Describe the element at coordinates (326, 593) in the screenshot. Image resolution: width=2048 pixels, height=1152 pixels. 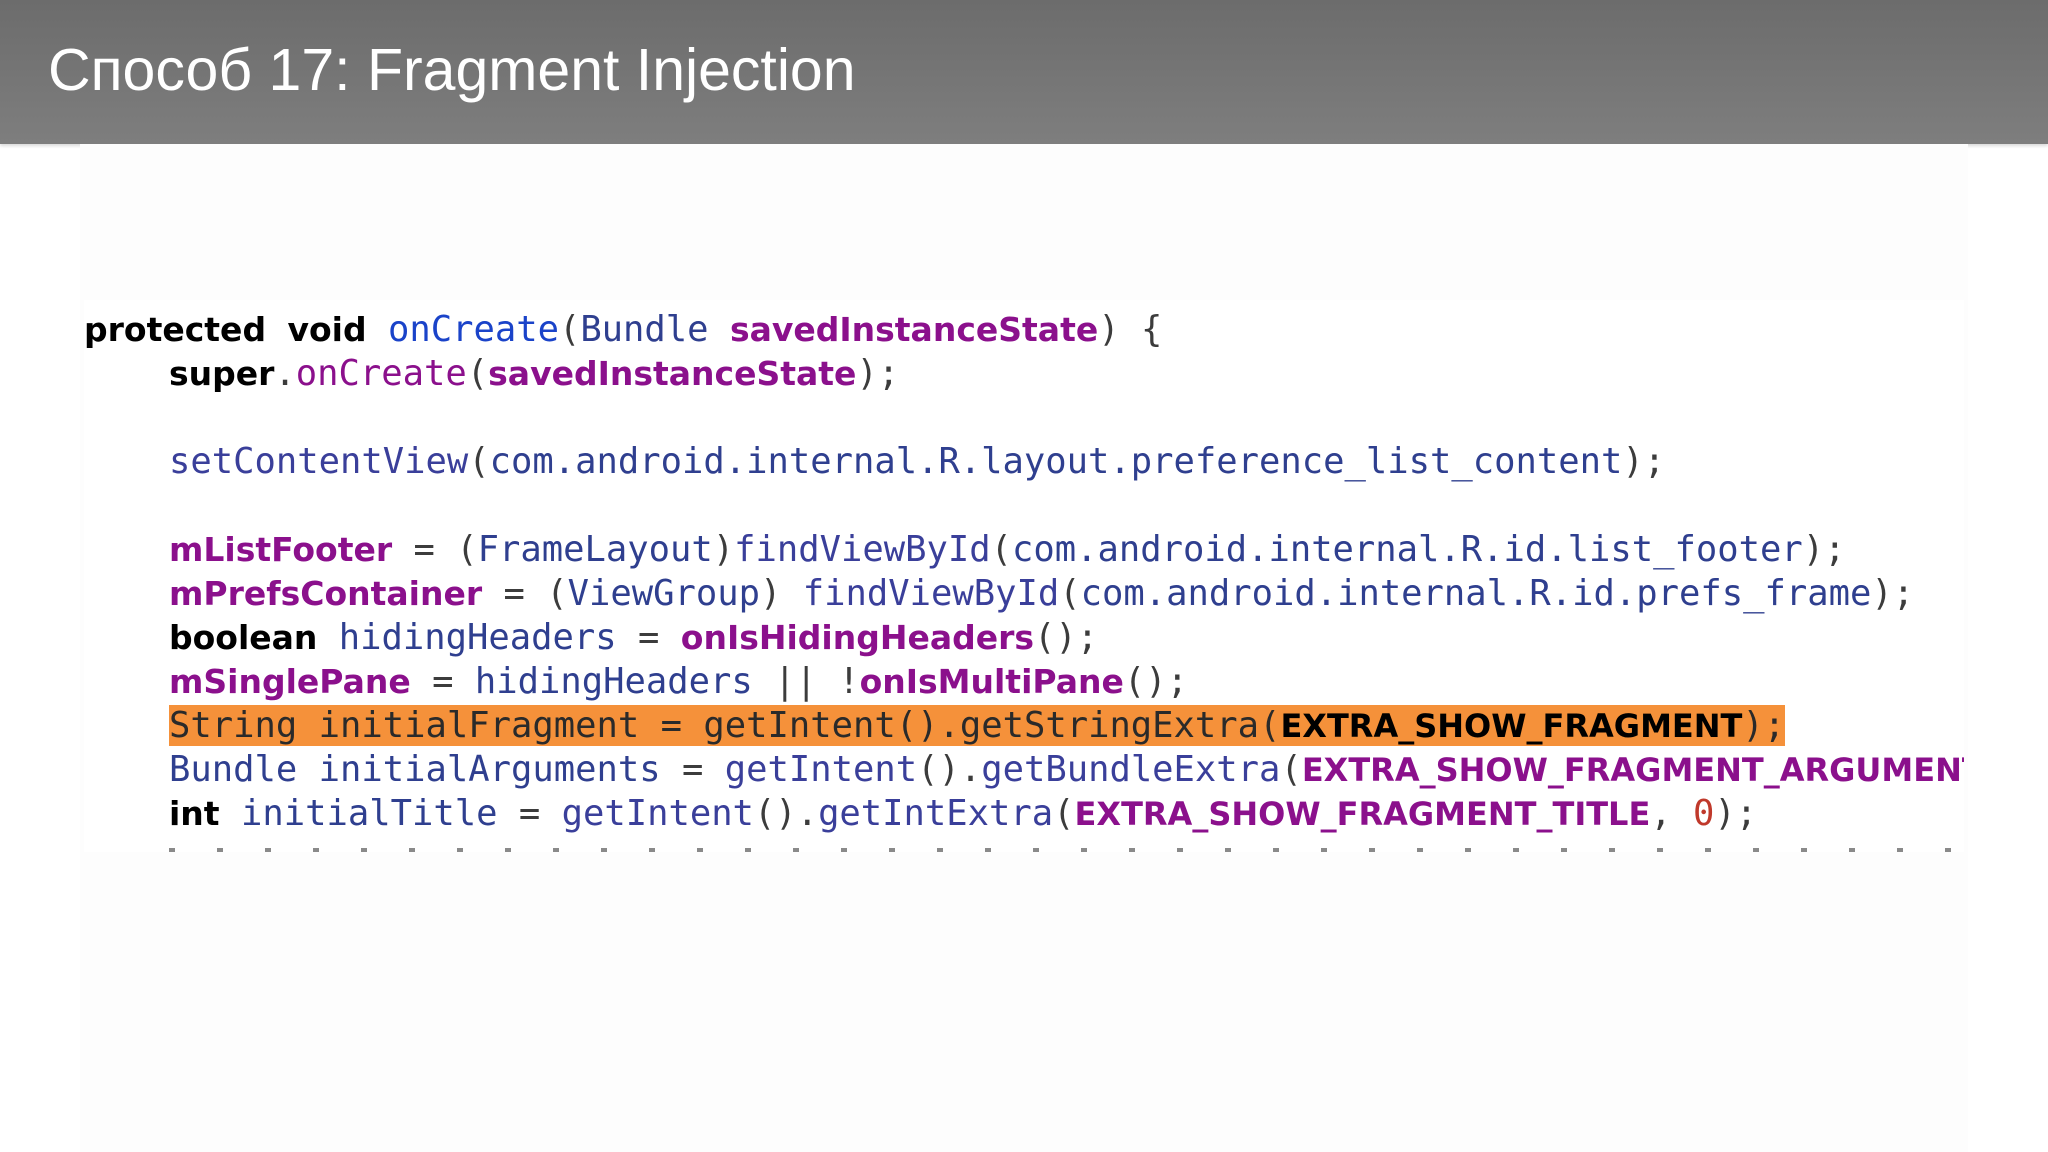
I see `field-name: mPrefsContainer` at that location.